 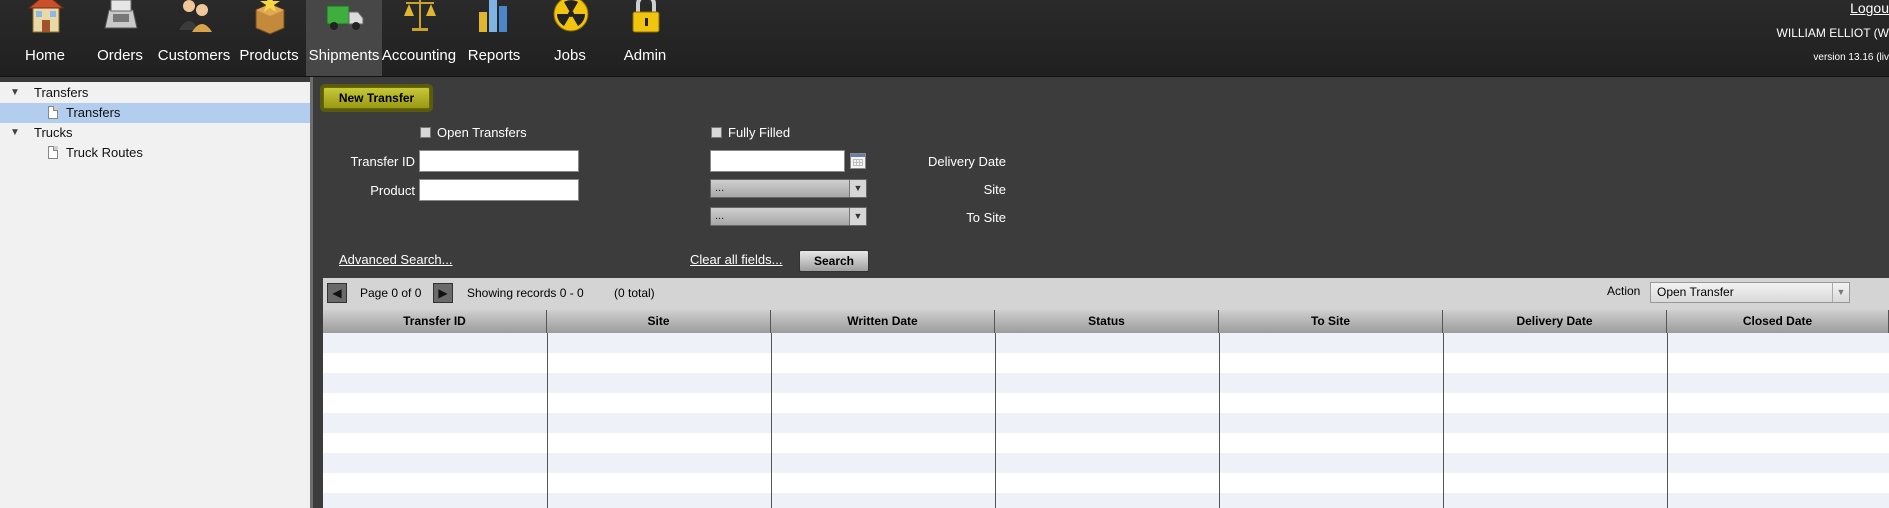 I want to click on scales-icon, so click(x=420, y=15).